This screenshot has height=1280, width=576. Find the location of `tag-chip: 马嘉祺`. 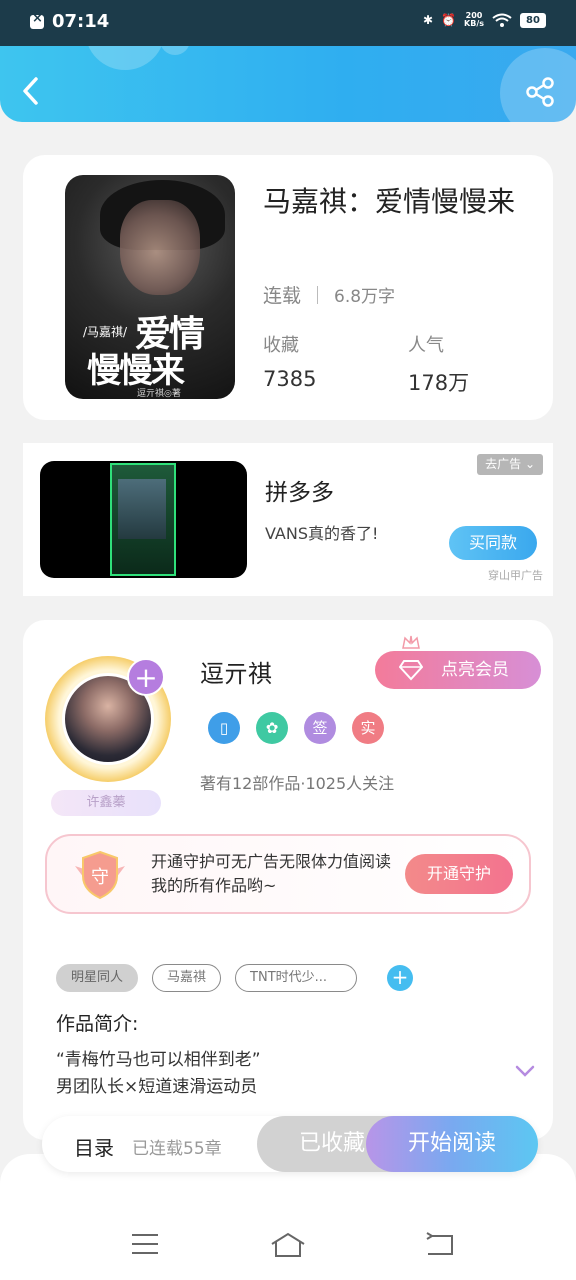

tag-chip: 马嘉祺 is located at coordinates (187, 978).